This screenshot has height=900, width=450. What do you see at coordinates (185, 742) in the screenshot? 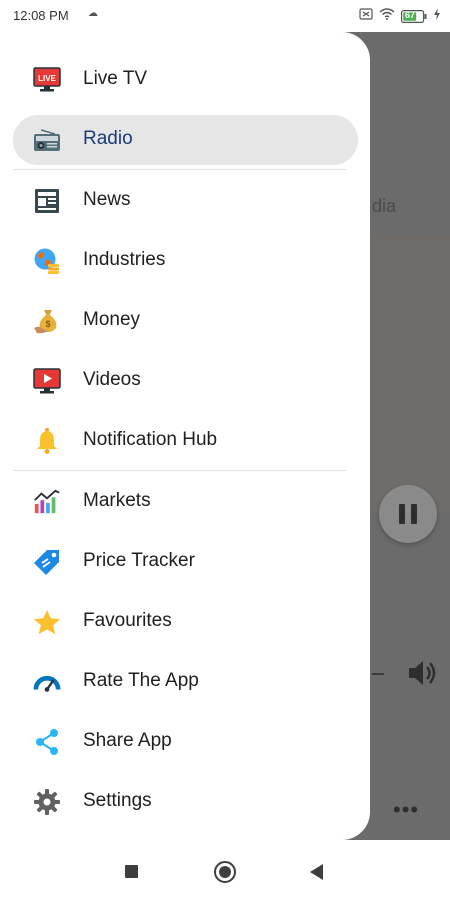
I see `menu-item-share-app: Share App` at bounding box center [185, 742].